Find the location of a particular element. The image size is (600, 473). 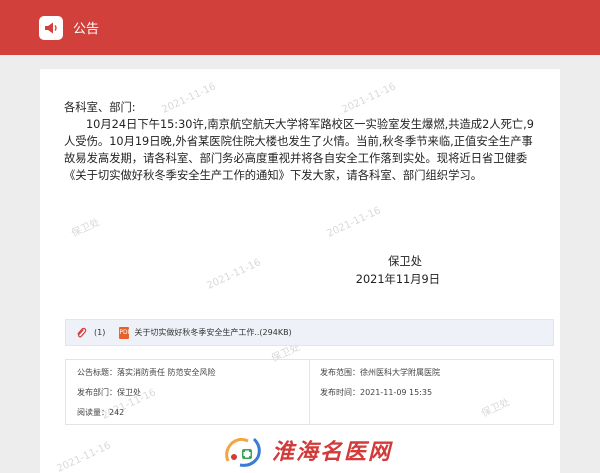

attachment-count: (1) is located at coordinates (100, 332).